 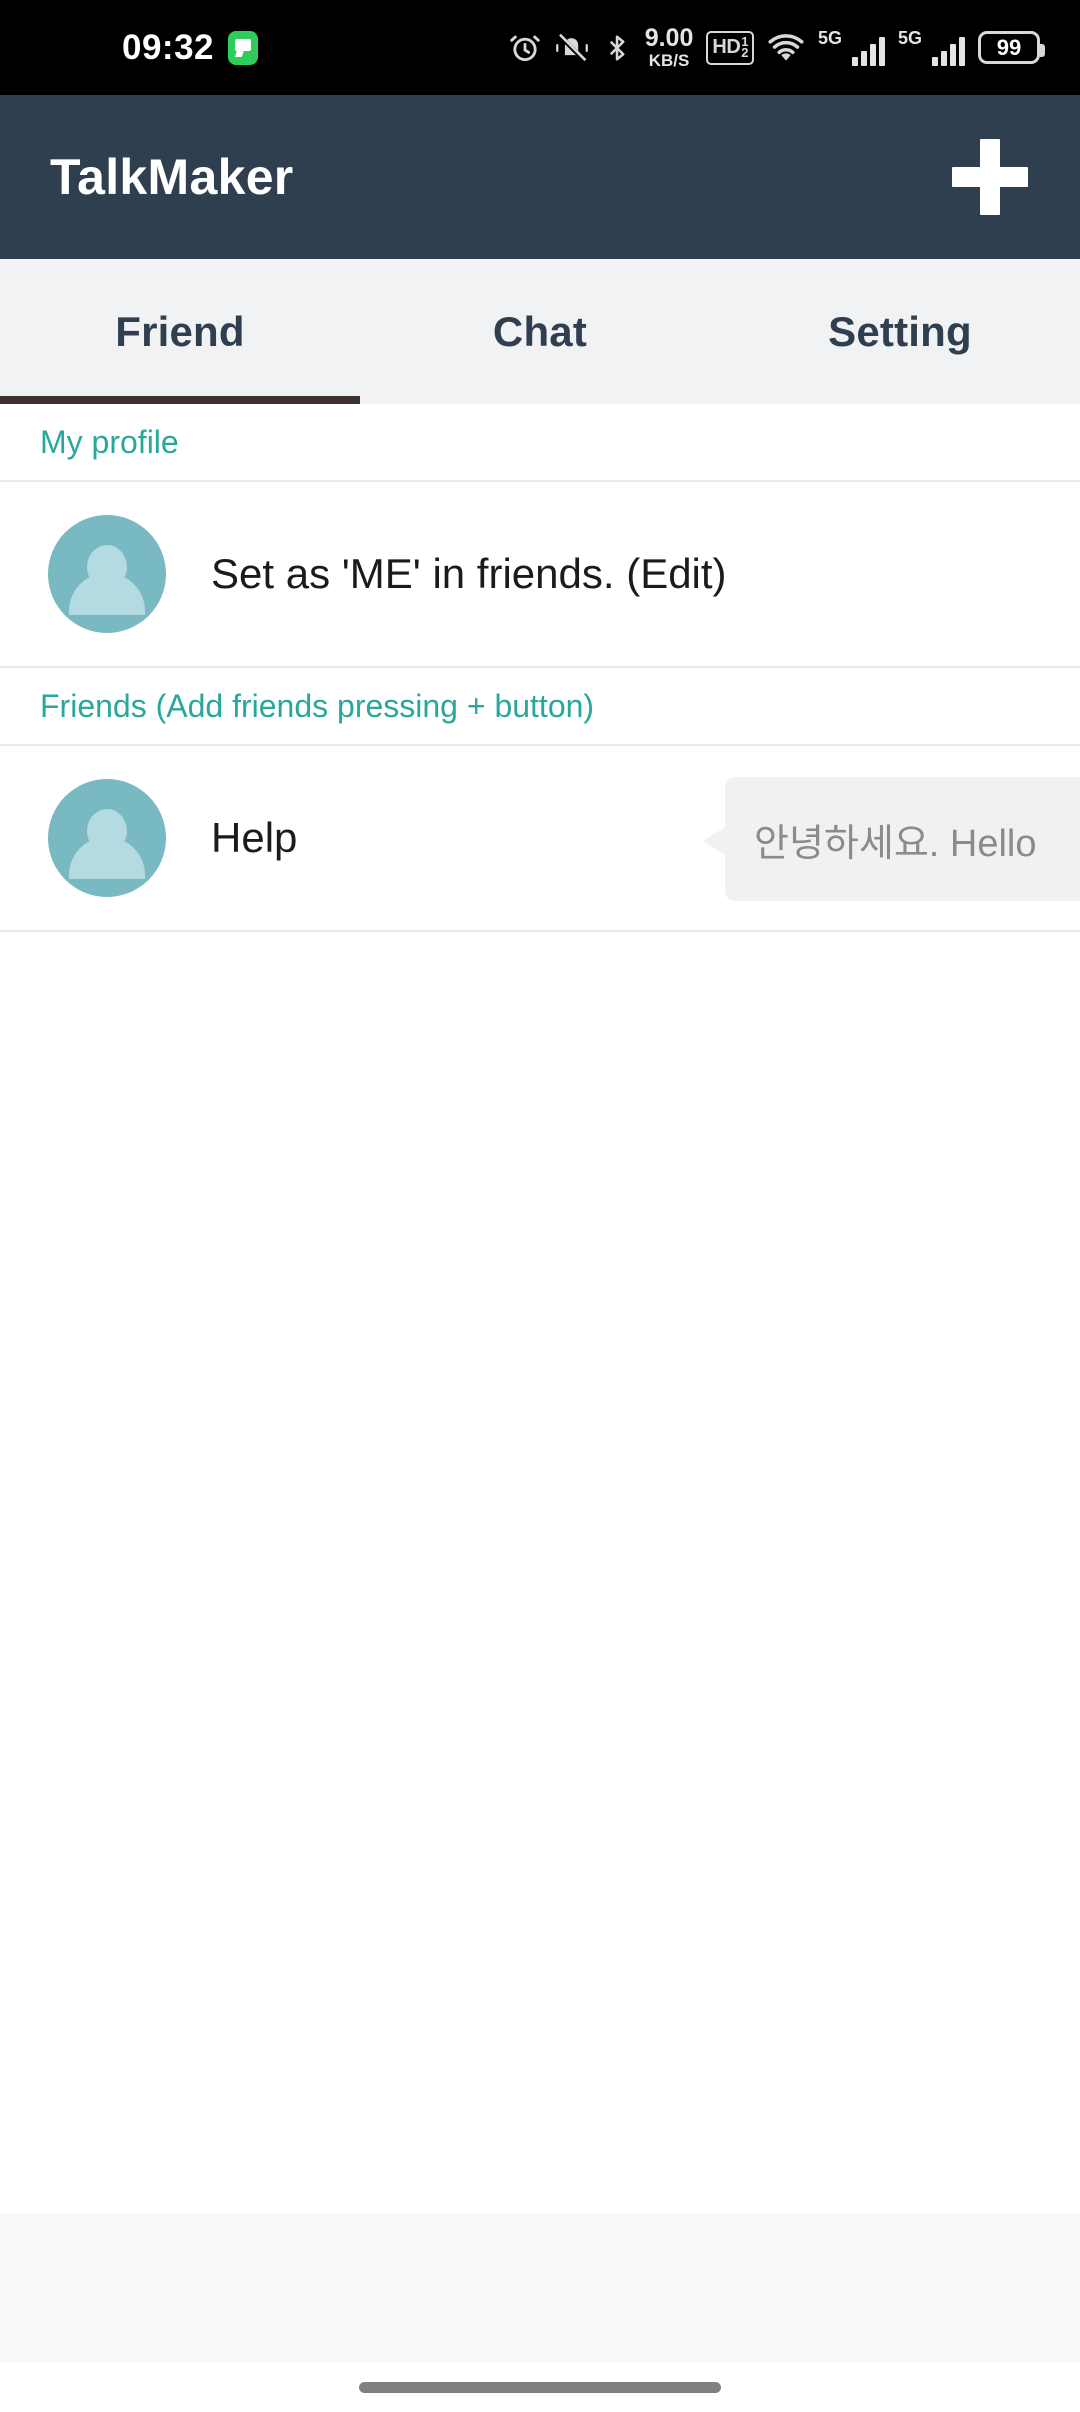 I want to click on wifi-icon, so click(x=786, y=47).